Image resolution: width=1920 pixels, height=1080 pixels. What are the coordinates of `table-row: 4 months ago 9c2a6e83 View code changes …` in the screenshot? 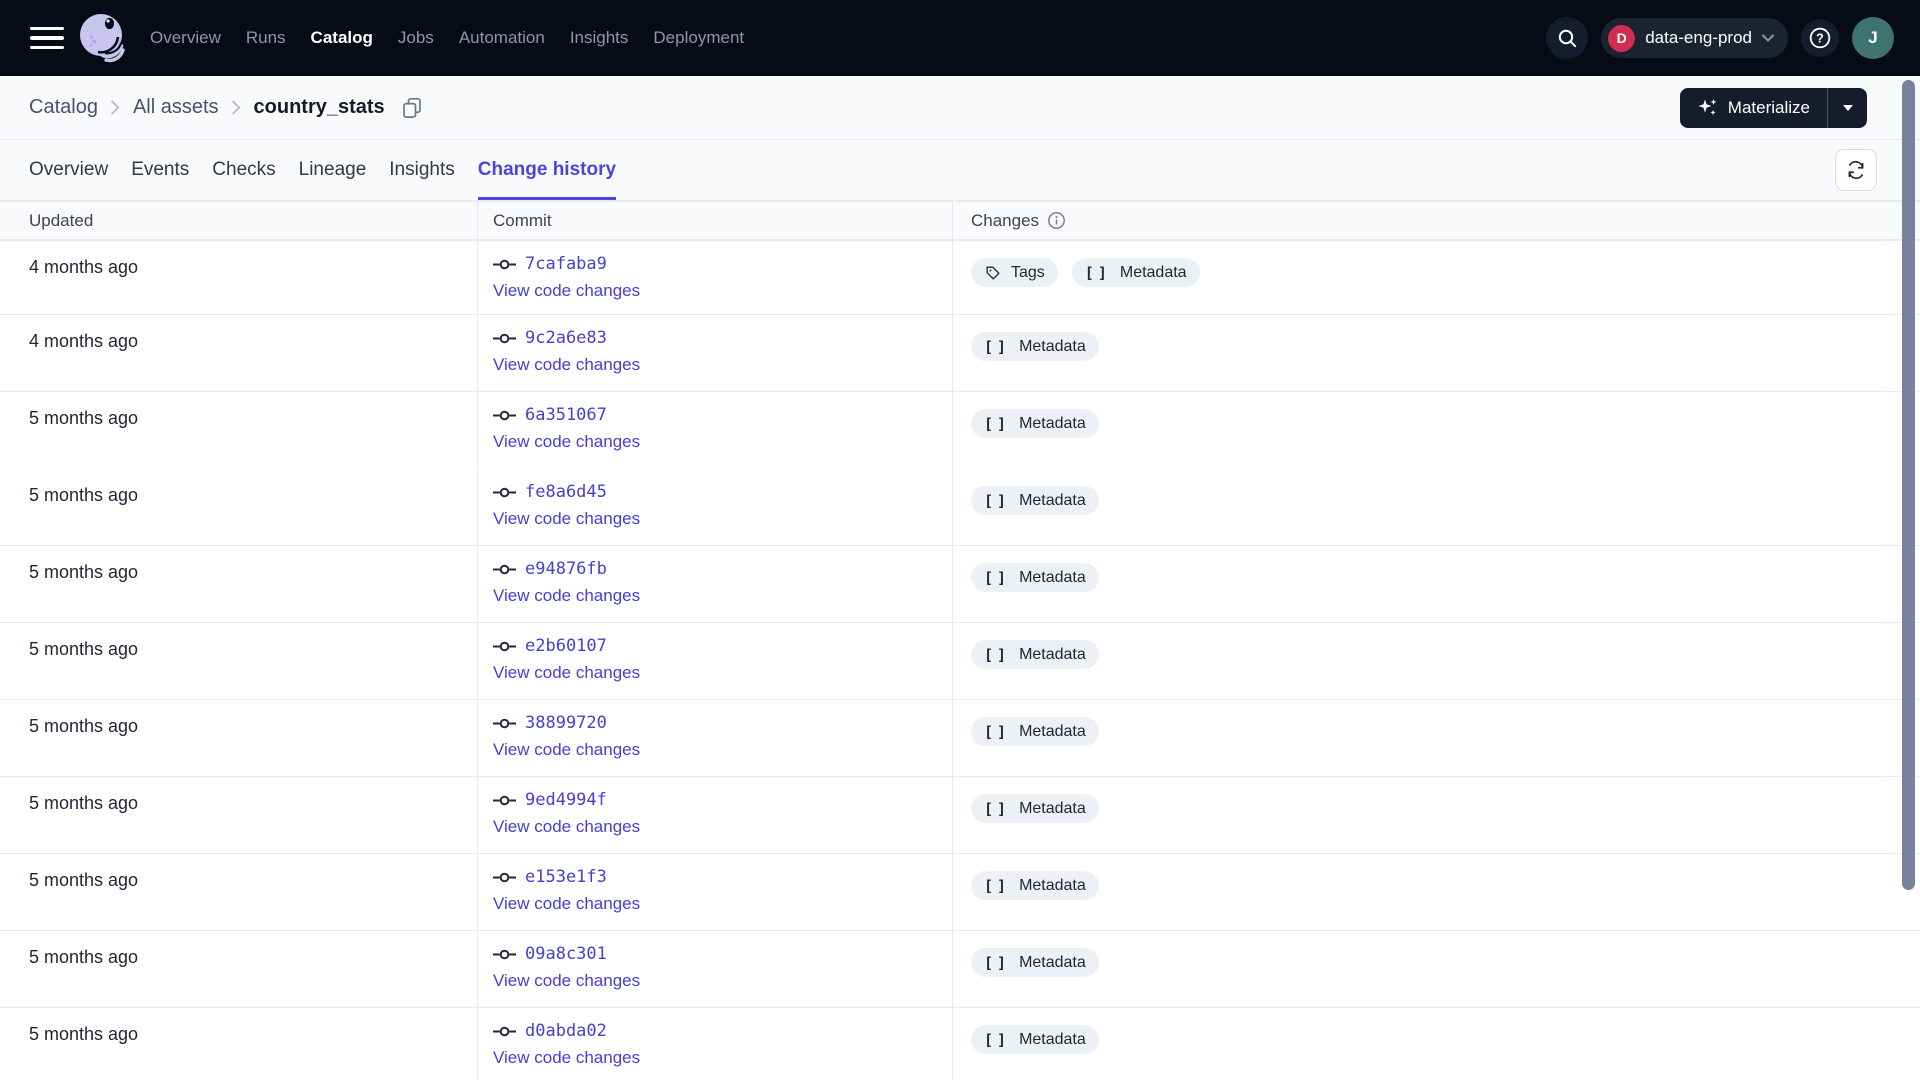 It's located at (960, 352).